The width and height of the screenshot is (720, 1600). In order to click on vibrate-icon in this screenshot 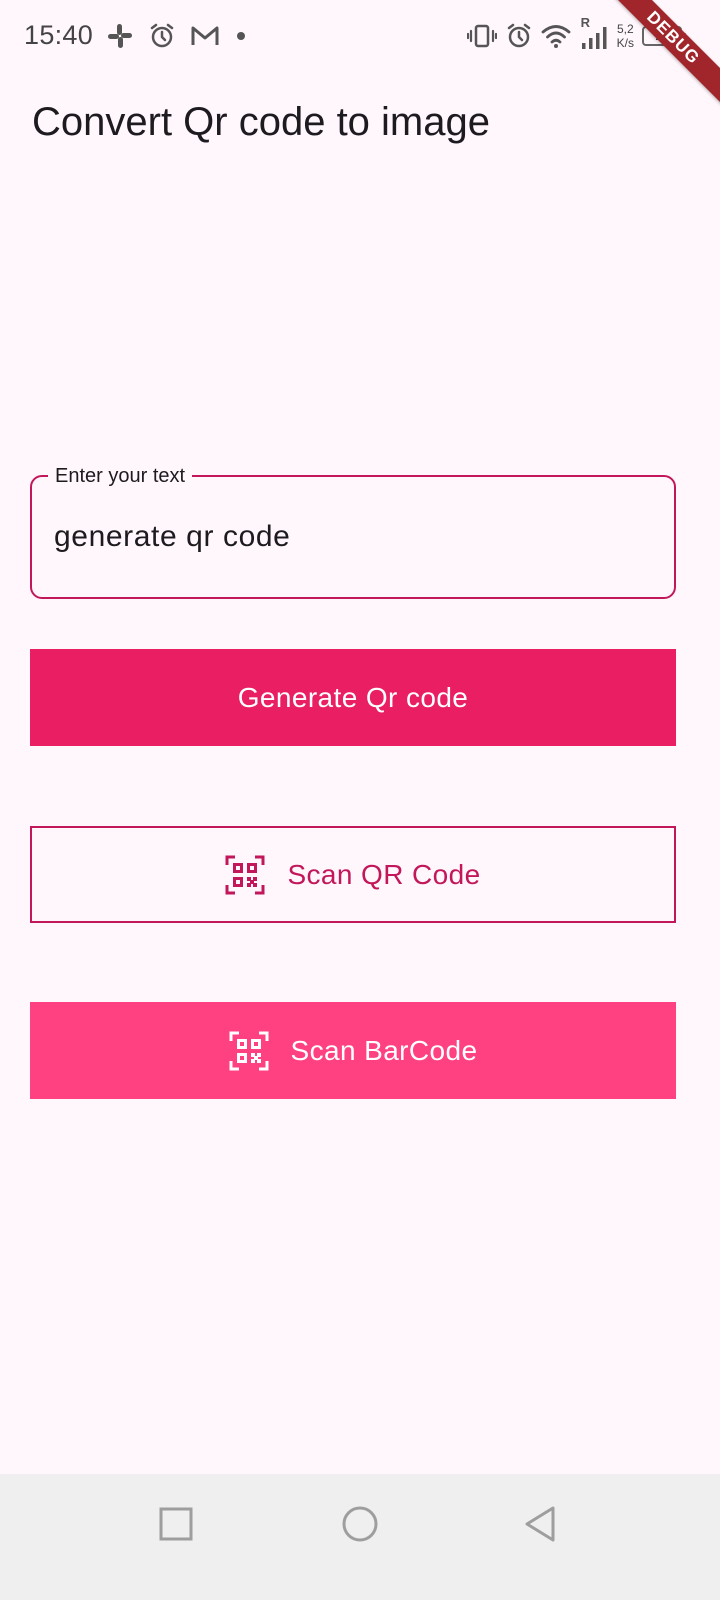, I will do `click(481, 36)`.